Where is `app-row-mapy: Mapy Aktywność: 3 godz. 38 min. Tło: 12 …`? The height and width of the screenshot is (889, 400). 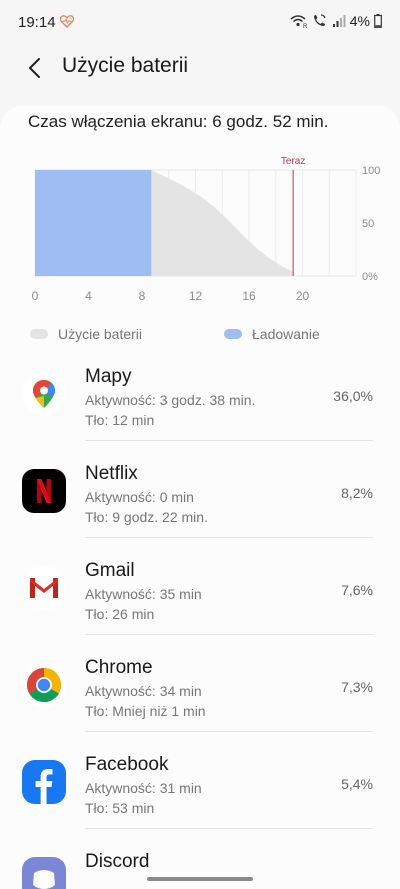 app-row-mapy: Mapy Aktywność: 3 godz. 38 min. Tło: 12 … is located at coordinates (200, 392).